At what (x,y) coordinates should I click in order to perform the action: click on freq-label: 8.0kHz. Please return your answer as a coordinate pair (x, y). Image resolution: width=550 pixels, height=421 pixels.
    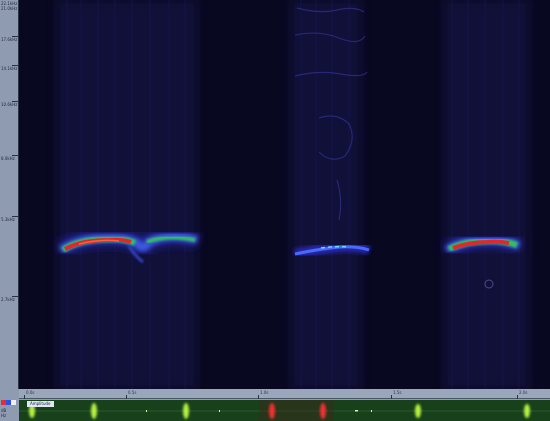
    Looking at the image, I should click on (8, 158).